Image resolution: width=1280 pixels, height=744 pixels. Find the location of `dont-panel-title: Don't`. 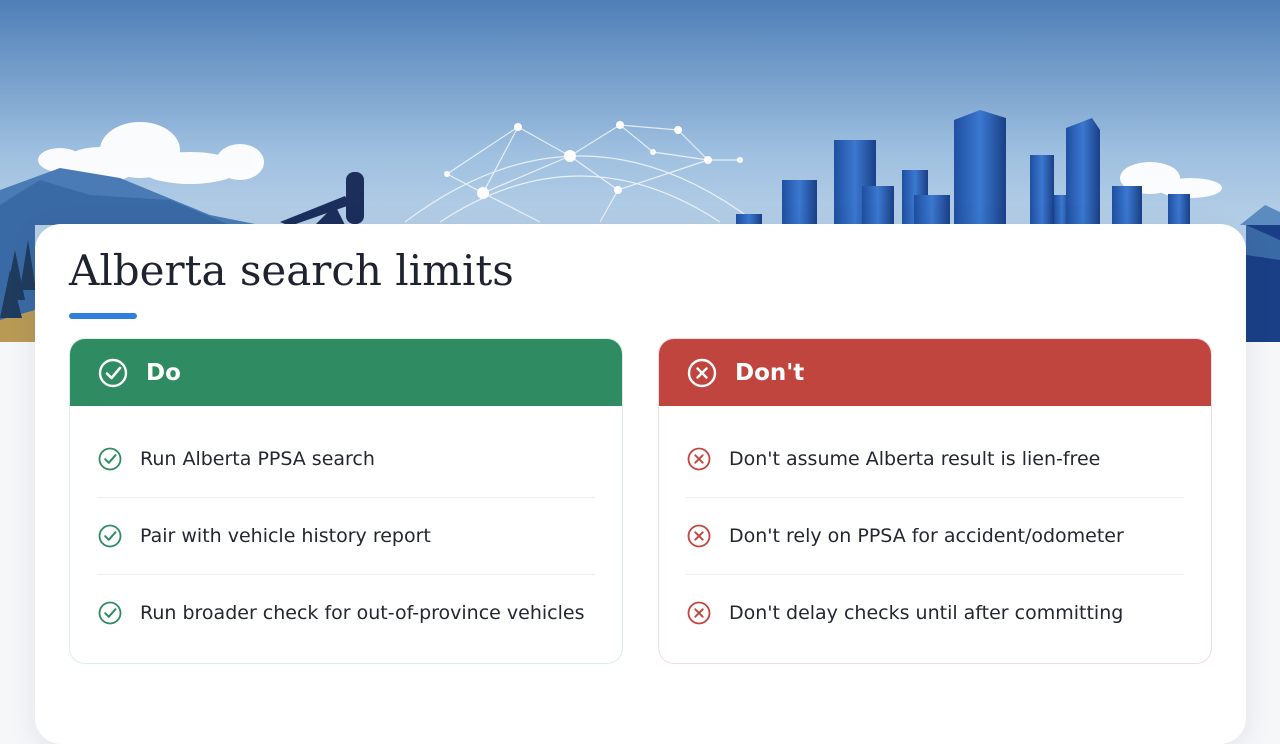

dont-panel-title: Don't is located at coordinates (770, 372).